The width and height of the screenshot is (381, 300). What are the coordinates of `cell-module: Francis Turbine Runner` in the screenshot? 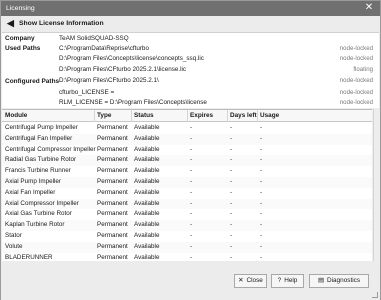 It's located at (38, 171).